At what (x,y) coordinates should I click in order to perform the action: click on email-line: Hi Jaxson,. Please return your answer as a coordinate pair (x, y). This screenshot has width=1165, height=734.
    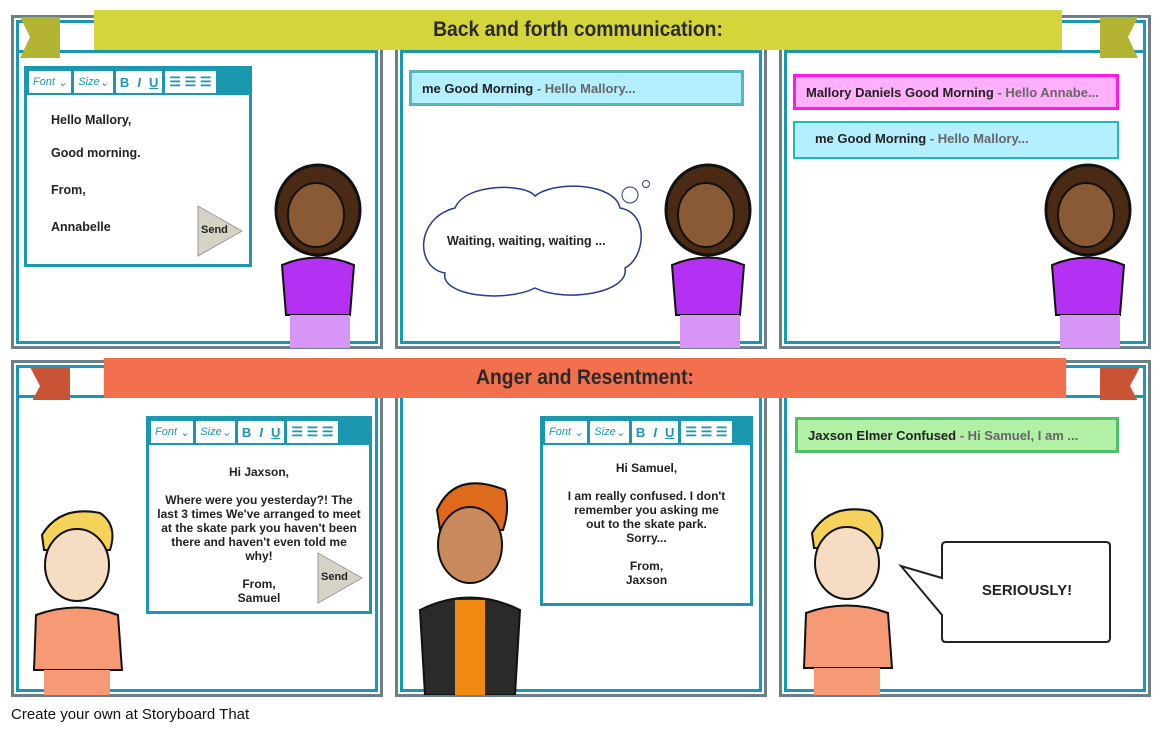
    Looking at the image, I should click on (259, 472).